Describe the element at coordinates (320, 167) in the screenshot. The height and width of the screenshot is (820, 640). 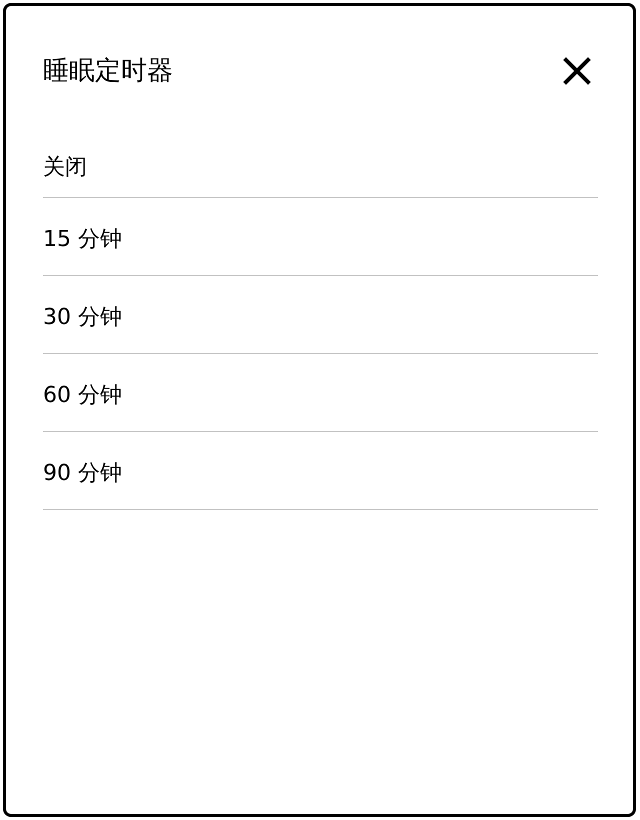
I see `timer-option: 关闭` at that location.